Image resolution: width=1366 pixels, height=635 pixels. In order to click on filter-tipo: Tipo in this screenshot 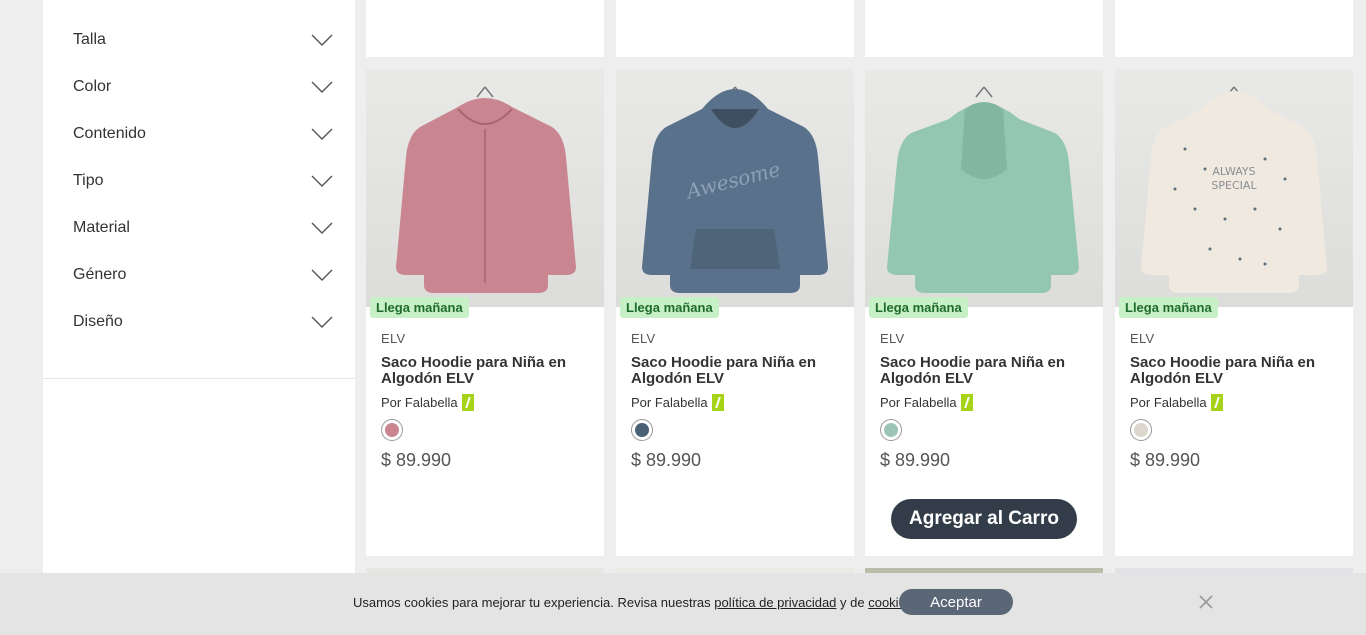, I will do `click(199, 180)`.